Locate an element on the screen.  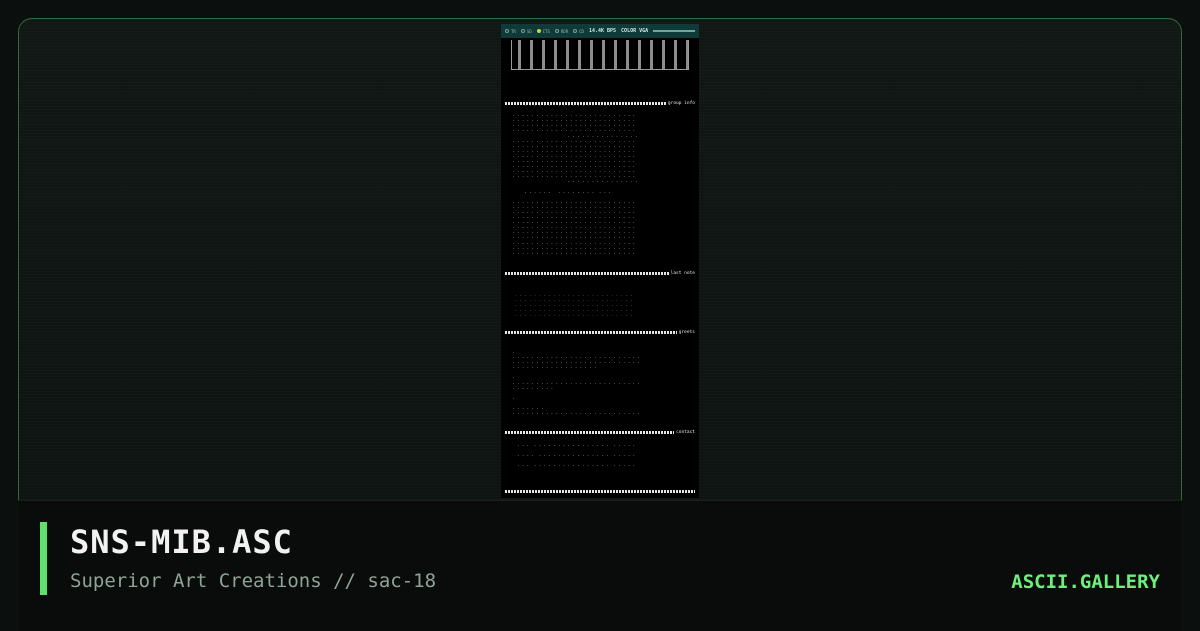
indicator-cts: CTS is located at coordinates (543, 31).